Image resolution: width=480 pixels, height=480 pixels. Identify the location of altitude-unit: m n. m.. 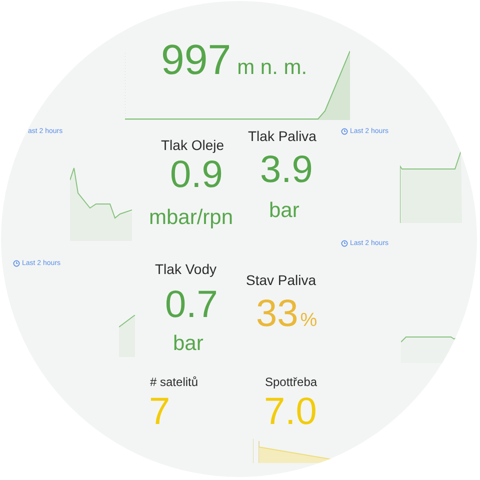
(272, 67).